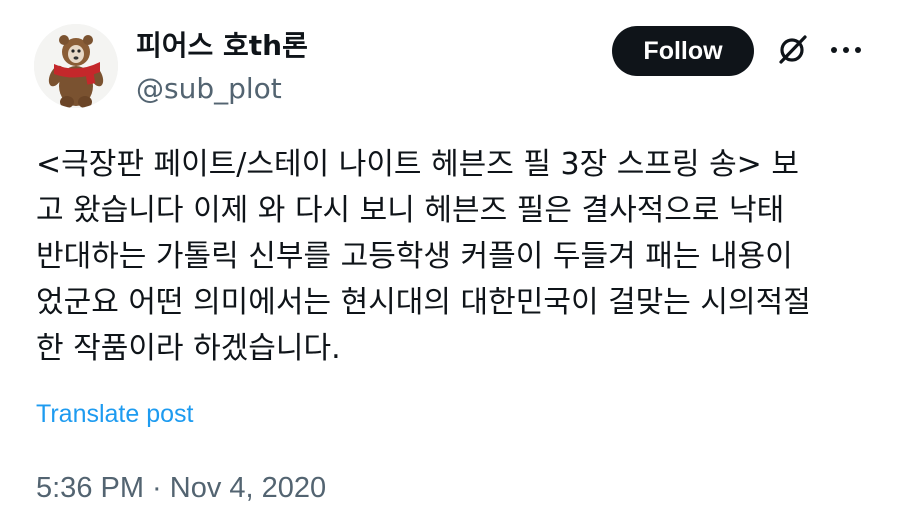  I want to click on more-icon-glyph, so click(846, 50).